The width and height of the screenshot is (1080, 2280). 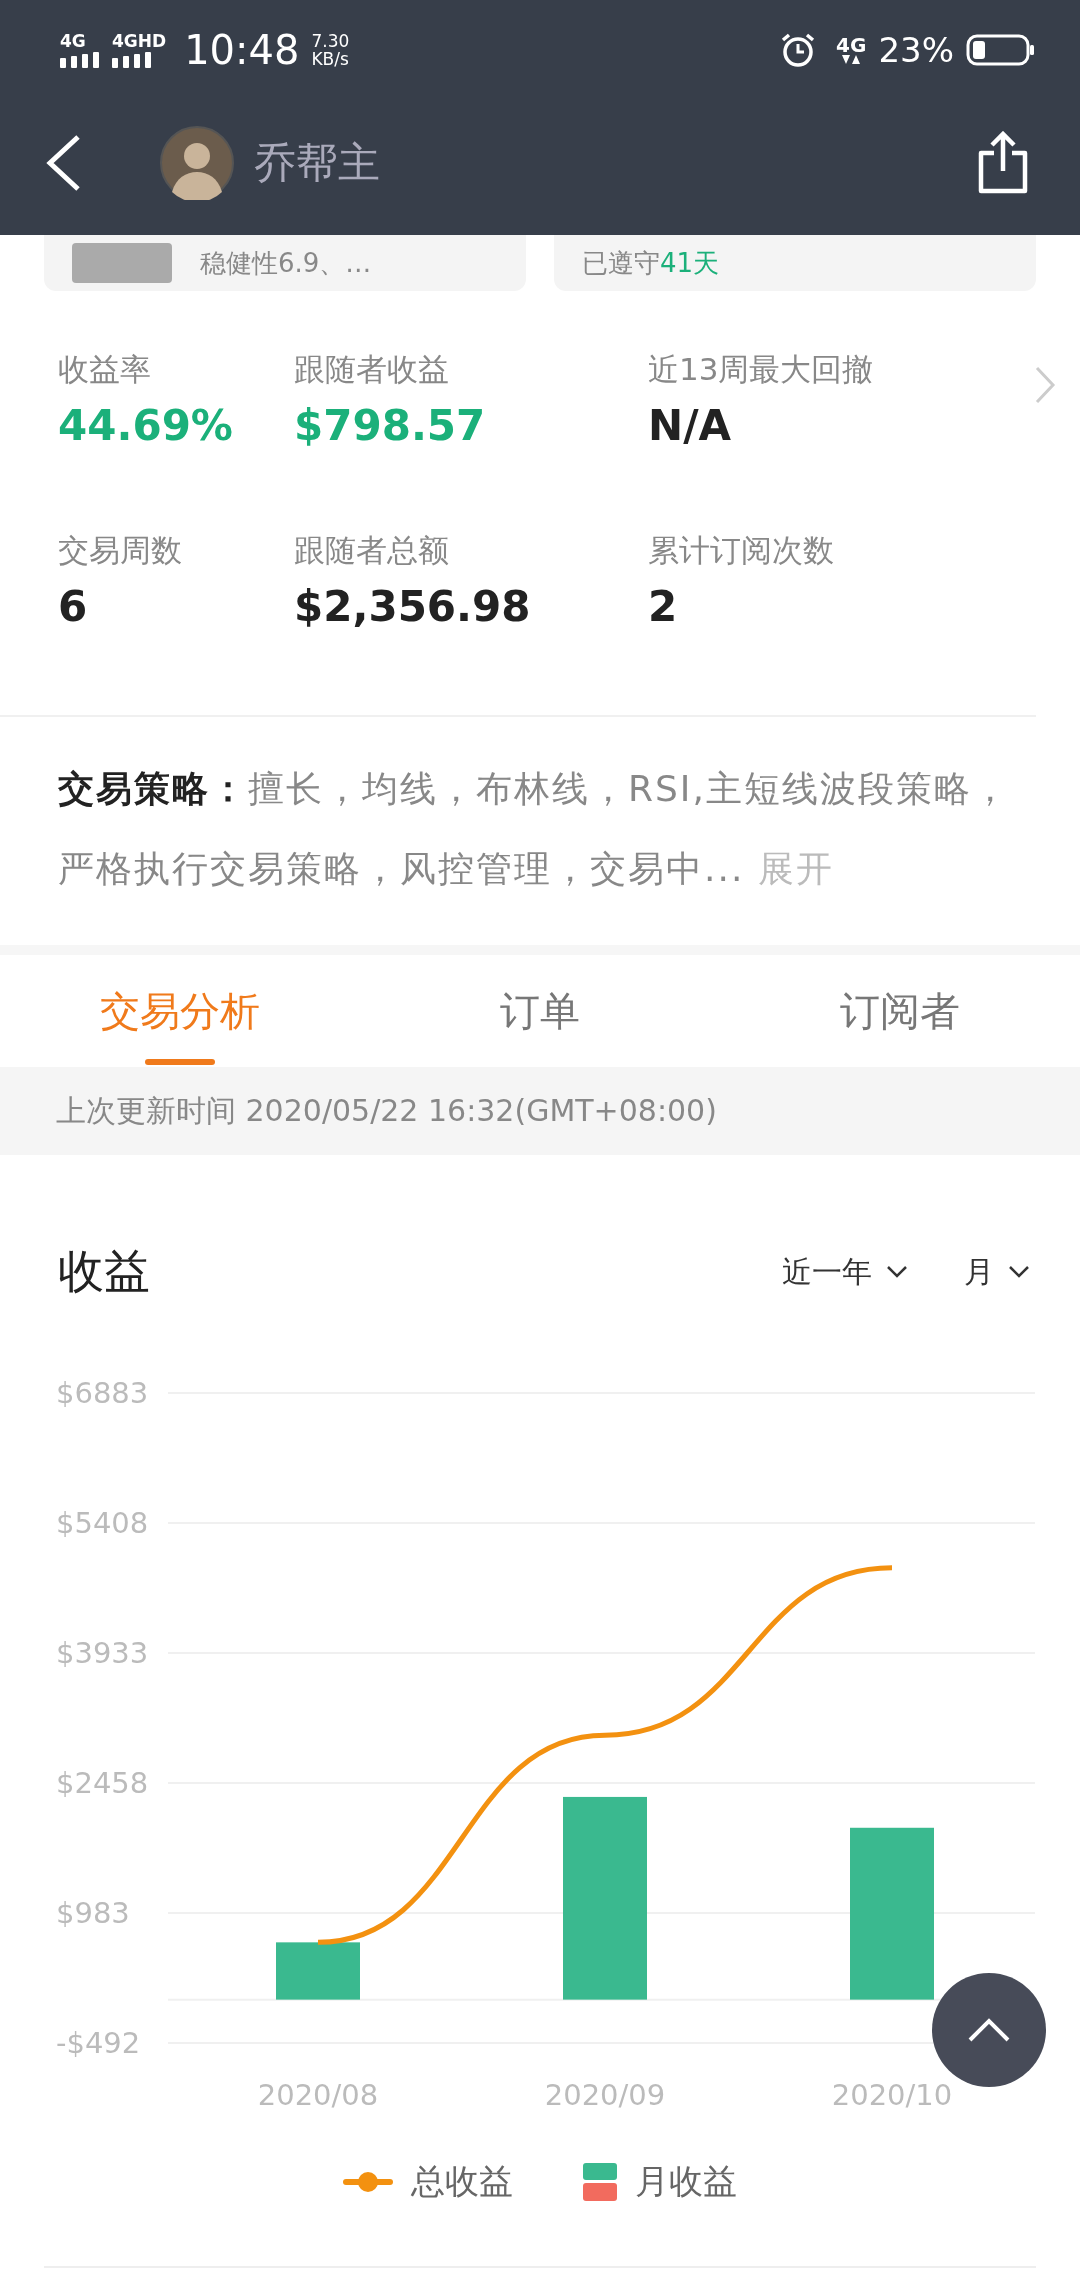 I want to click on battery-icon, so click(x=1001, y=50).